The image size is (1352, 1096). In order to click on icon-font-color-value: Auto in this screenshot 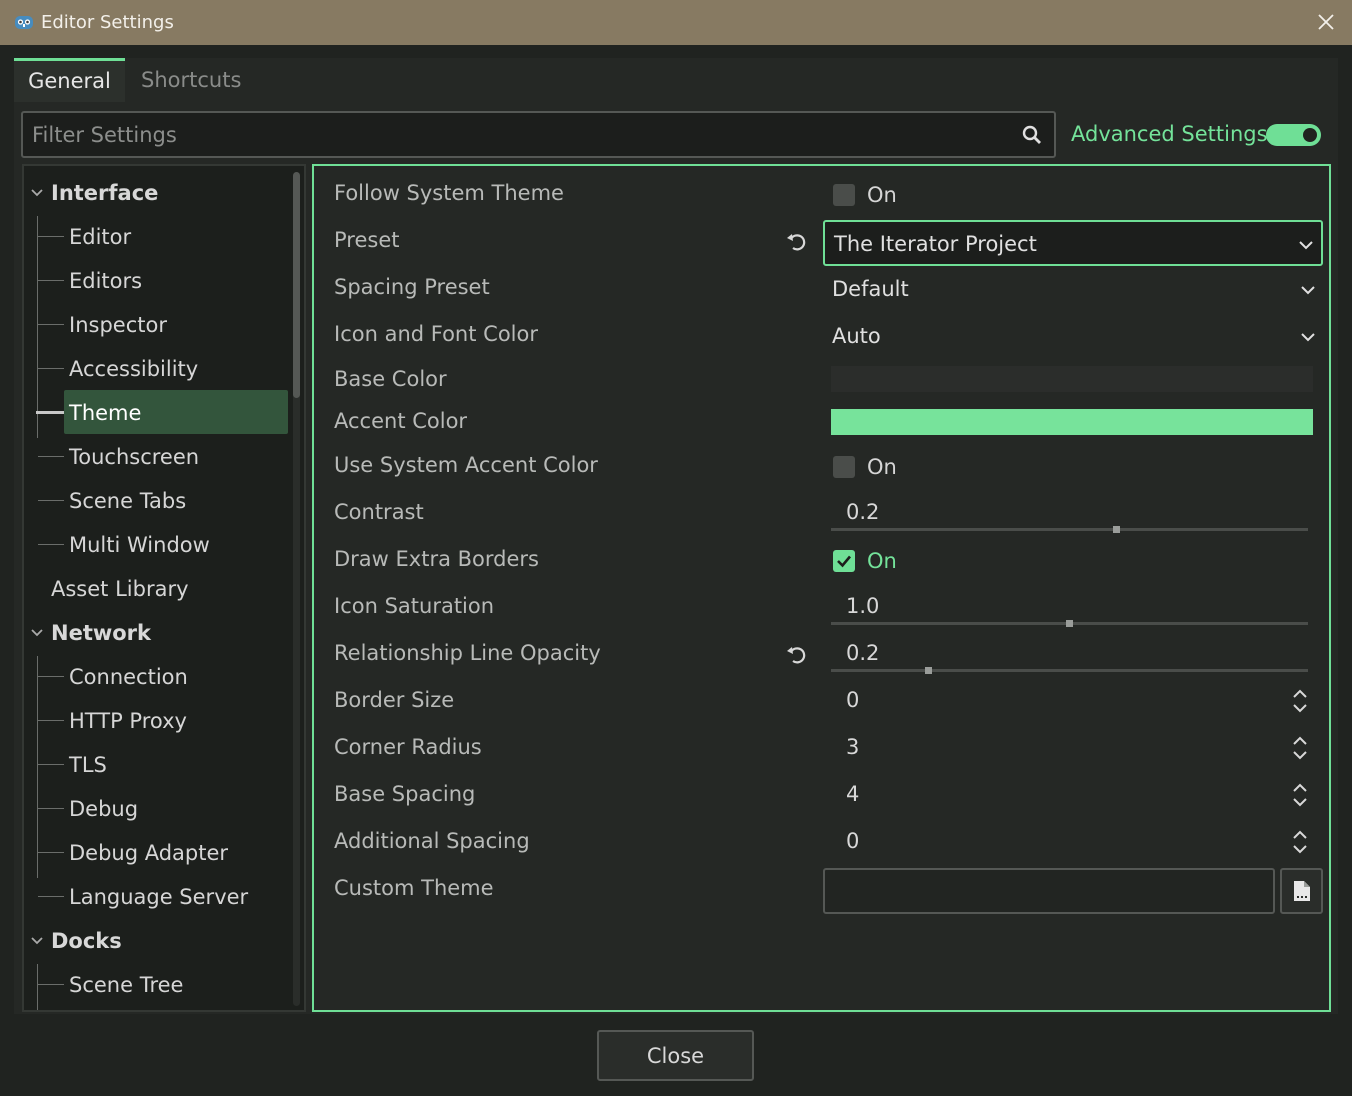, I will do `click(856, 336)`.